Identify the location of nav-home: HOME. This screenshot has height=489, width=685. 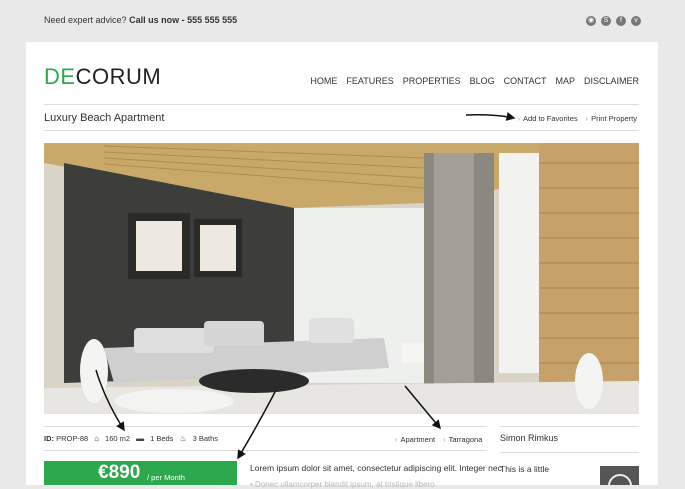
(323, 81).